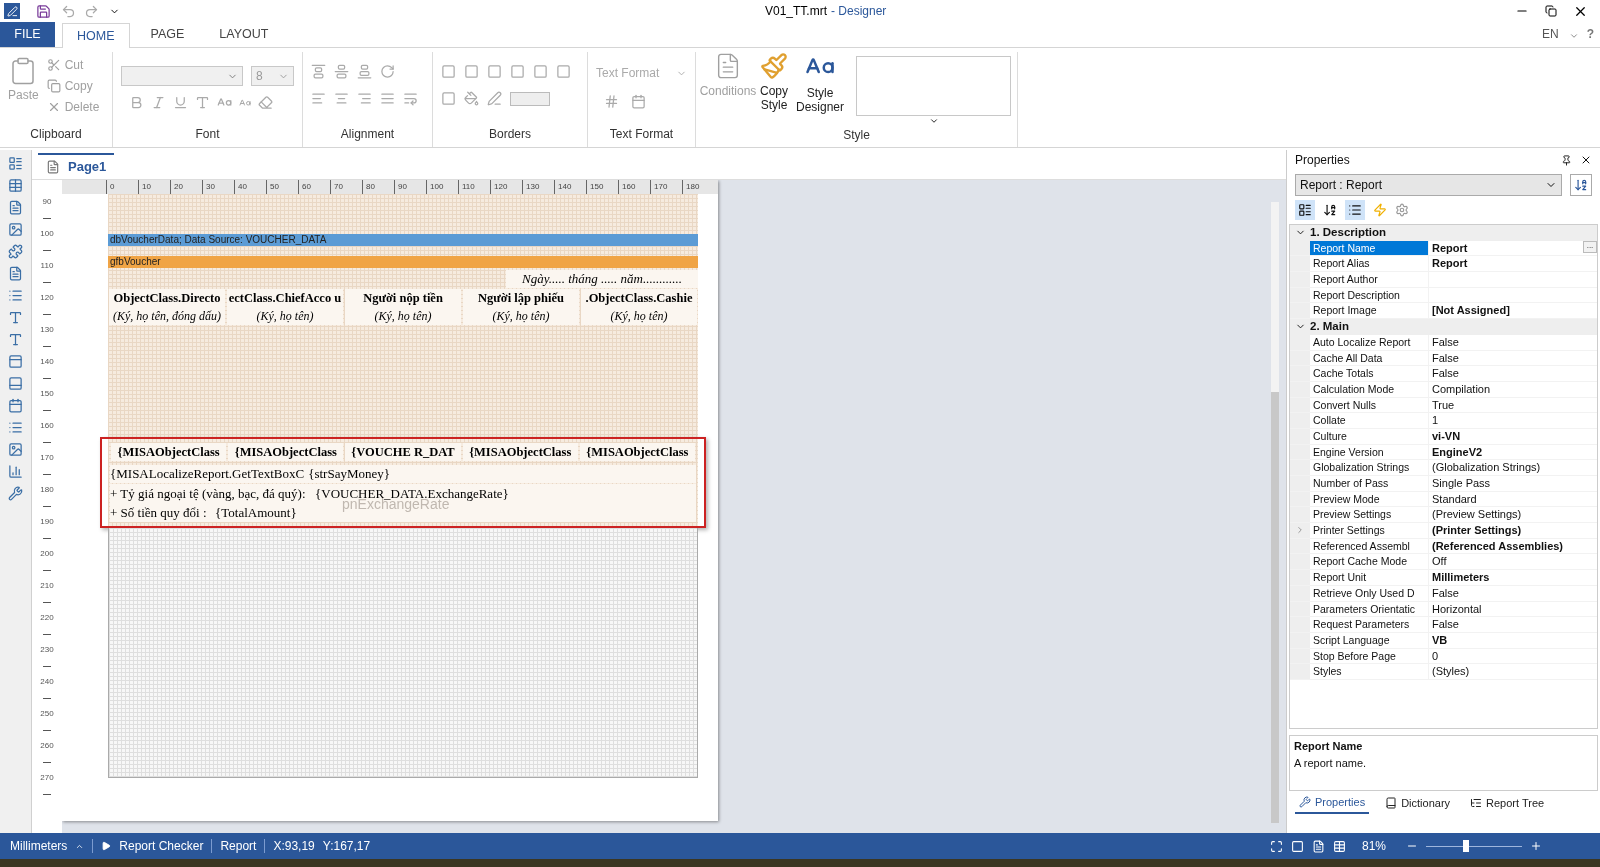  Describe the element at coordinates (96, 35) in the screenshot. I see `ribbon-tab: HOME` at that location.